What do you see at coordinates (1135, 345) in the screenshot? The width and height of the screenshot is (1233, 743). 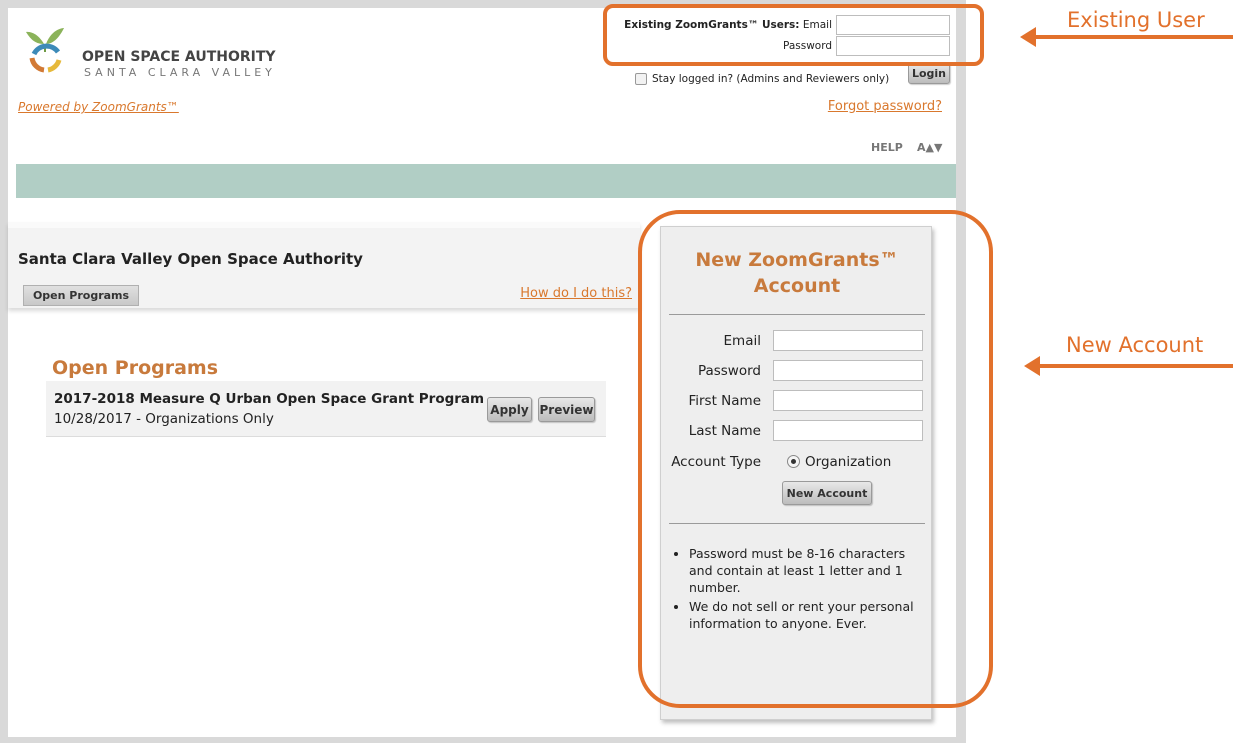 I see `new-account-annotation: New Account` at bounding box center [1135, 345].